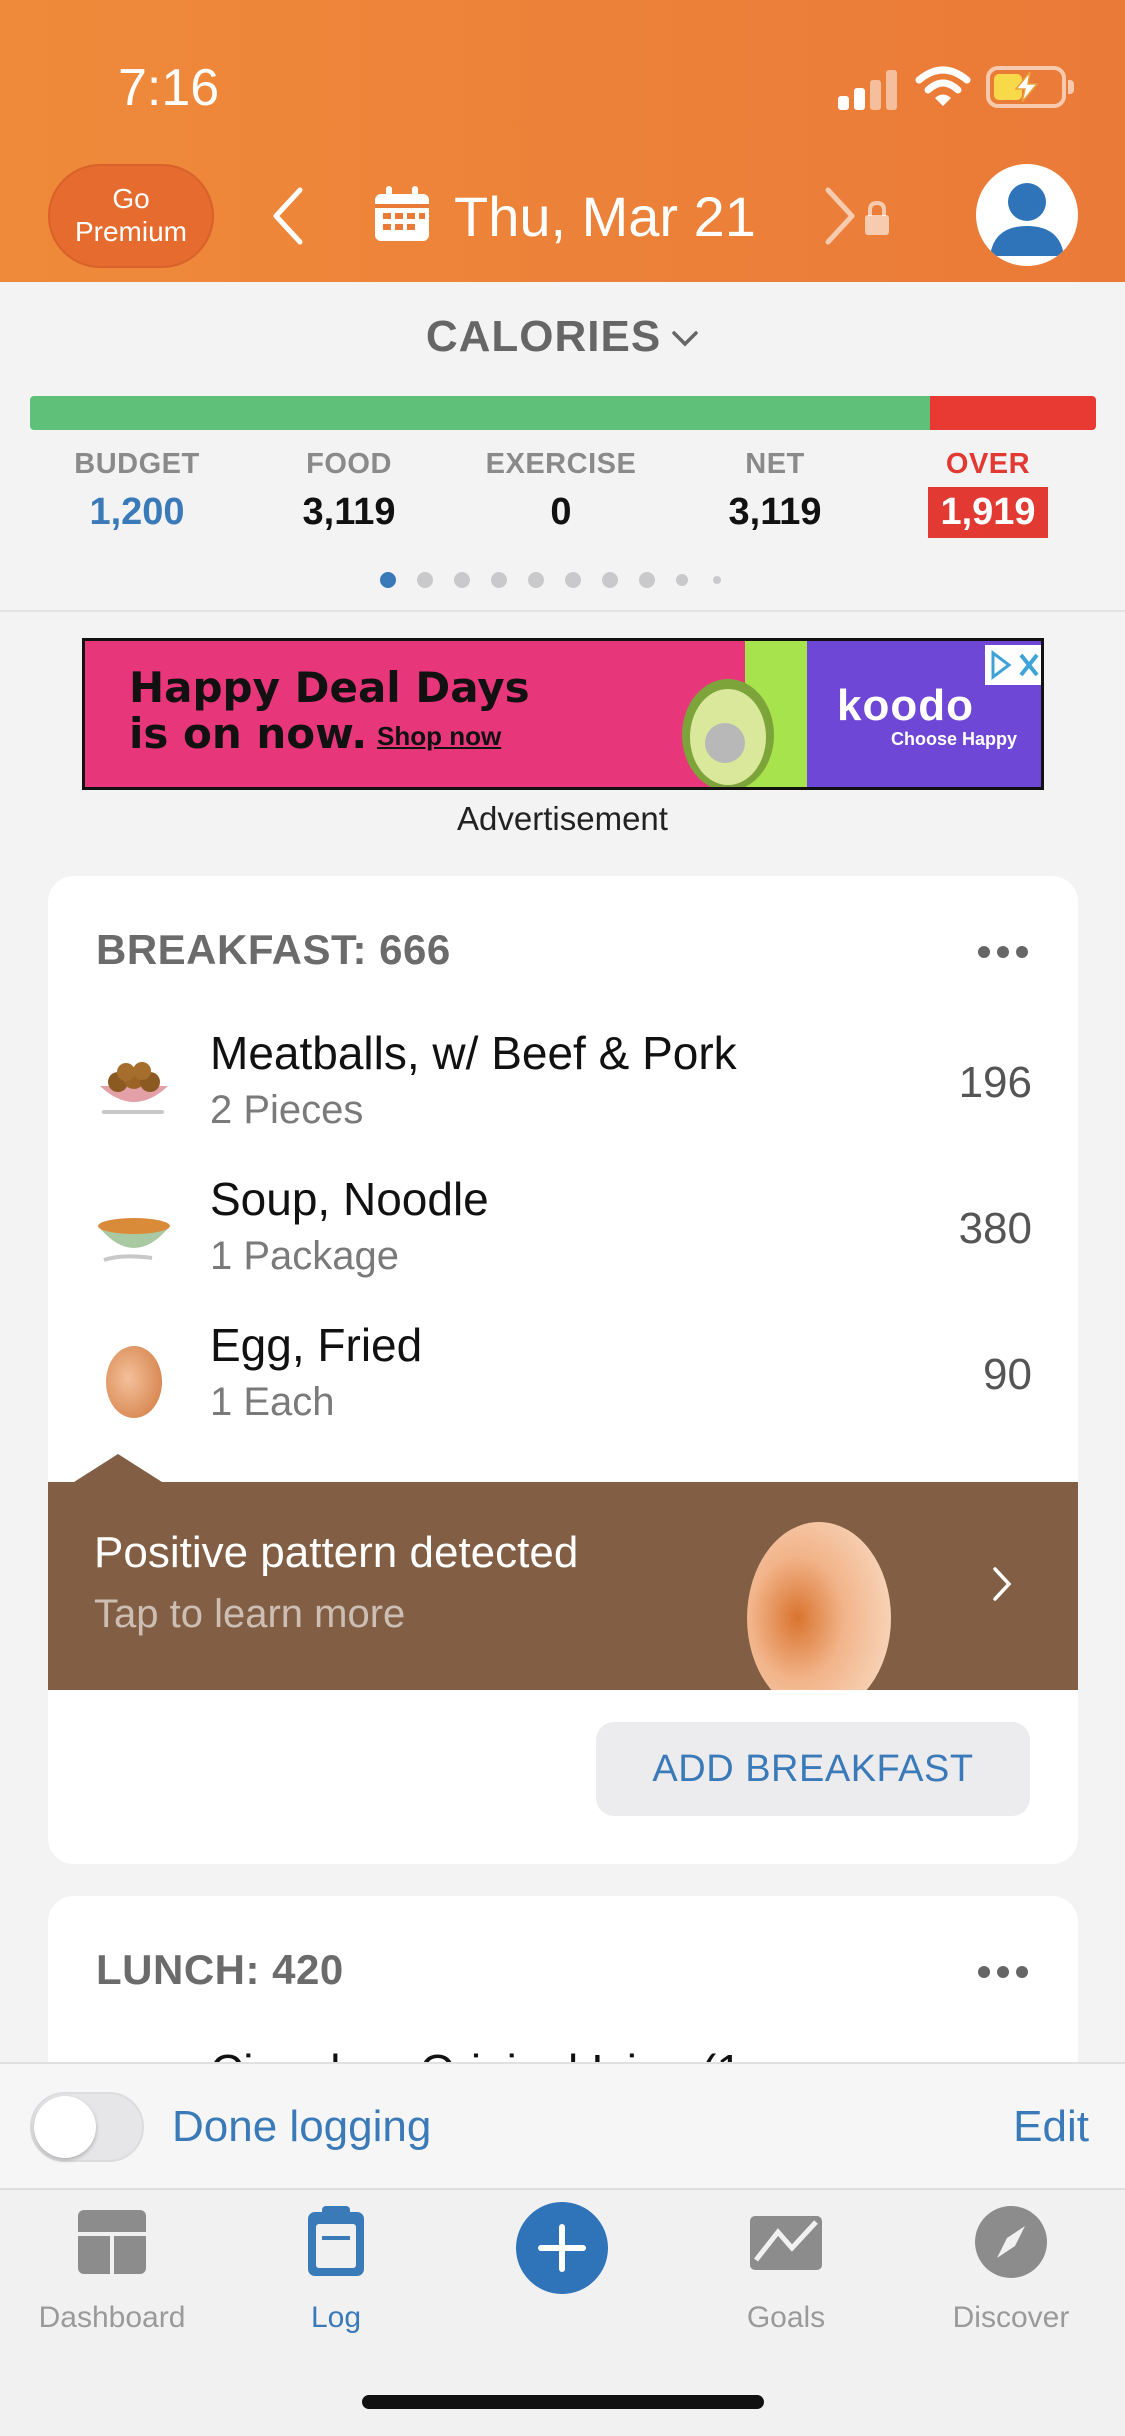  Describe the element at coordinates (301, 2127) in the screenshot. I see `done-logging-label: Done logging` at that location.